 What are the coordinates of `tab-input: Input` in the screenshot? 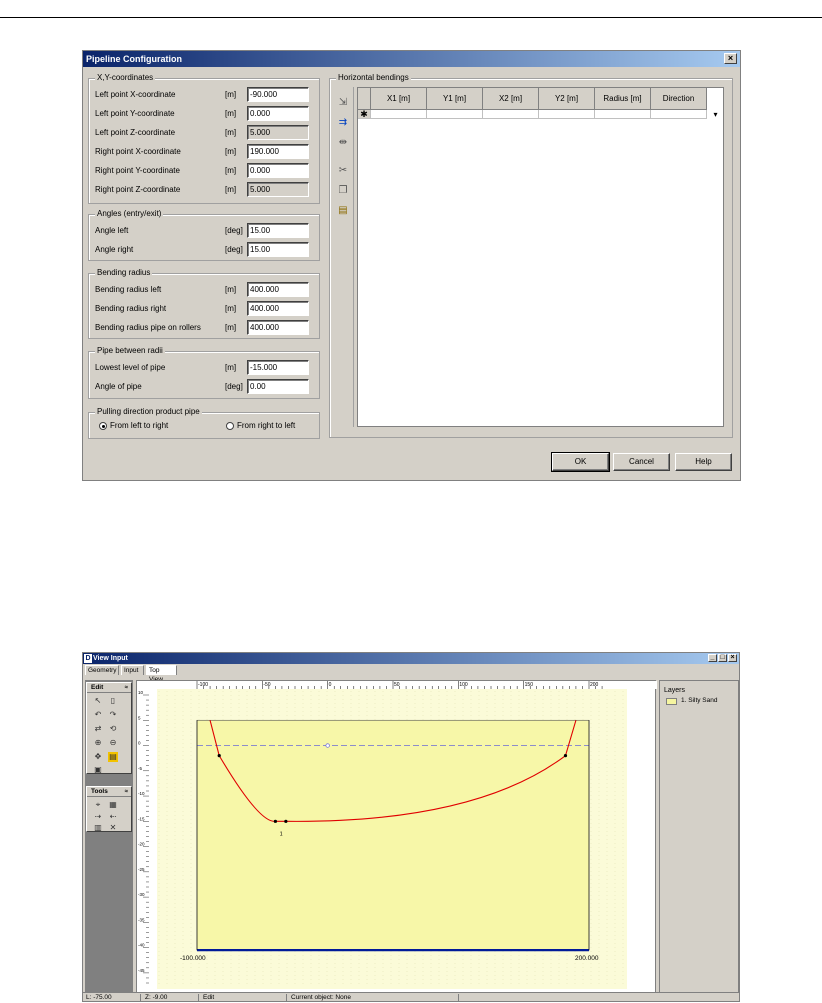 It's located at (132, 670).